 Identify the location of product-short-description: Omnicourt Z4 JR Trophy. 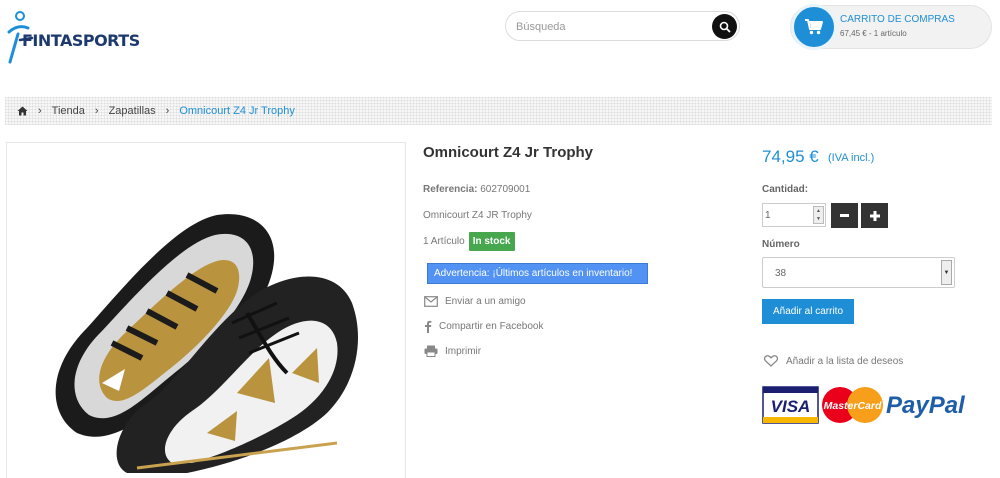
(477, 215).